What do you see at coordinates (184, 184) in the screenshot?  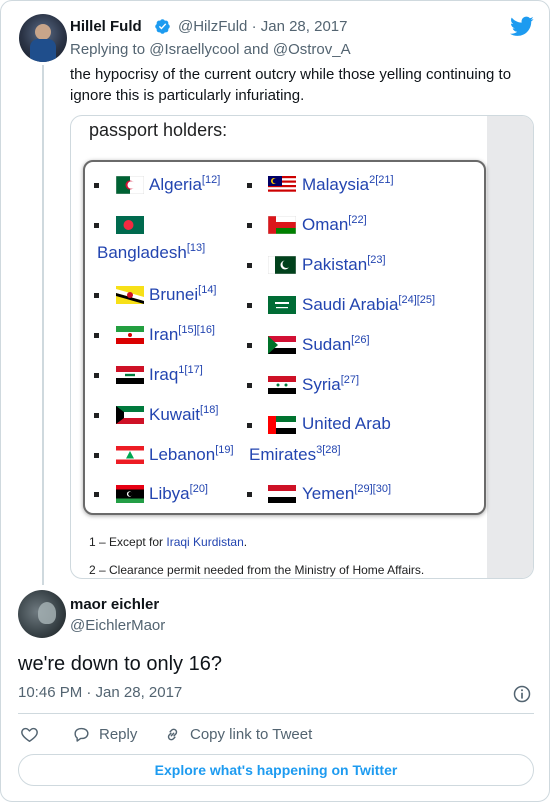 I see `country-algeria: Algeria[12]` at bounding box center [184, 184].